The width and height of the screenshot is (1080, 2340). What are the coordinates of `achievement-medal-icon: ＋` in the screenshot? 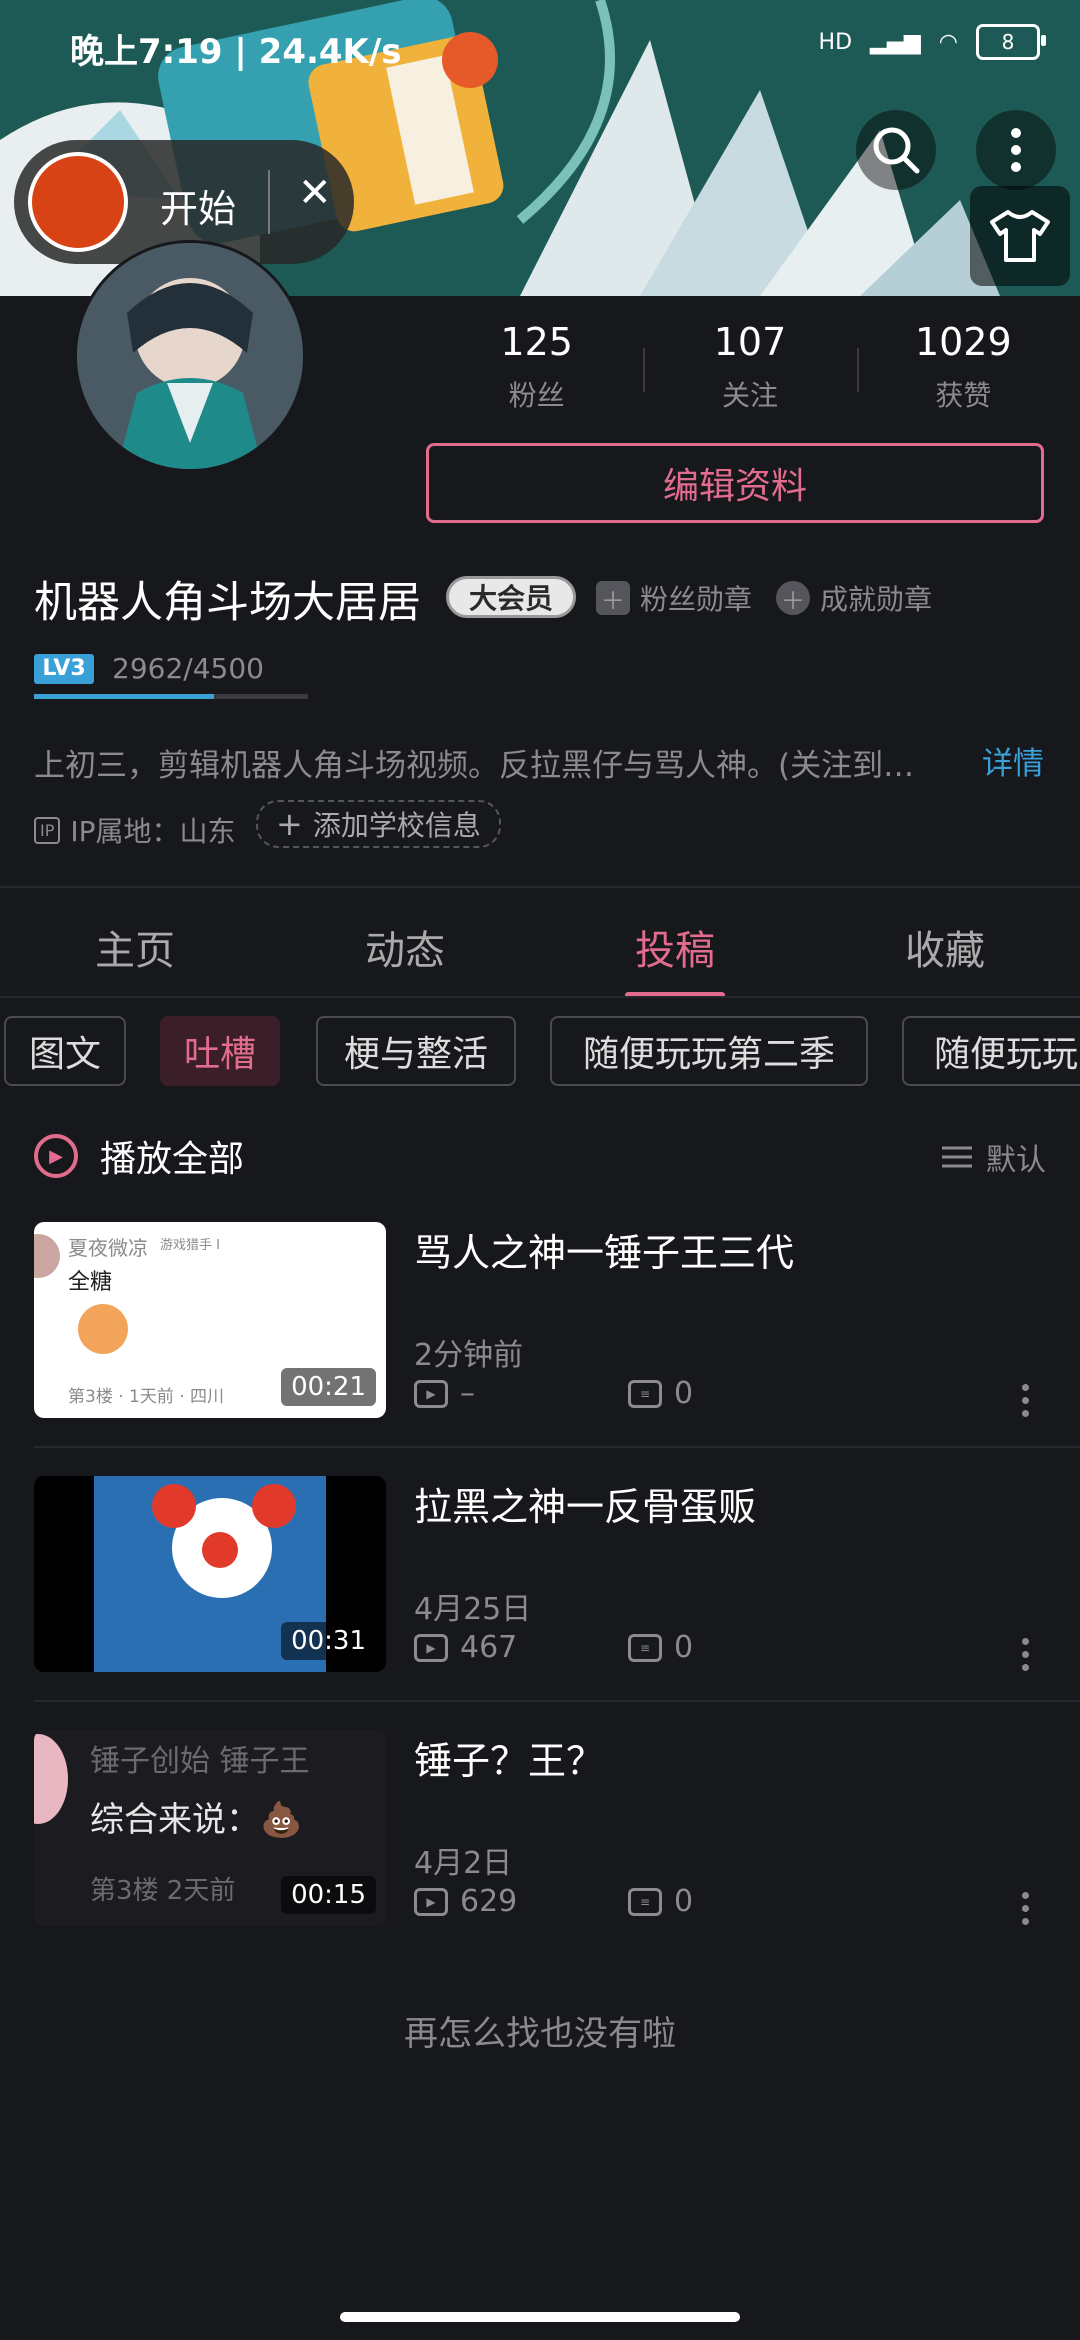 It's located at (793, 598).